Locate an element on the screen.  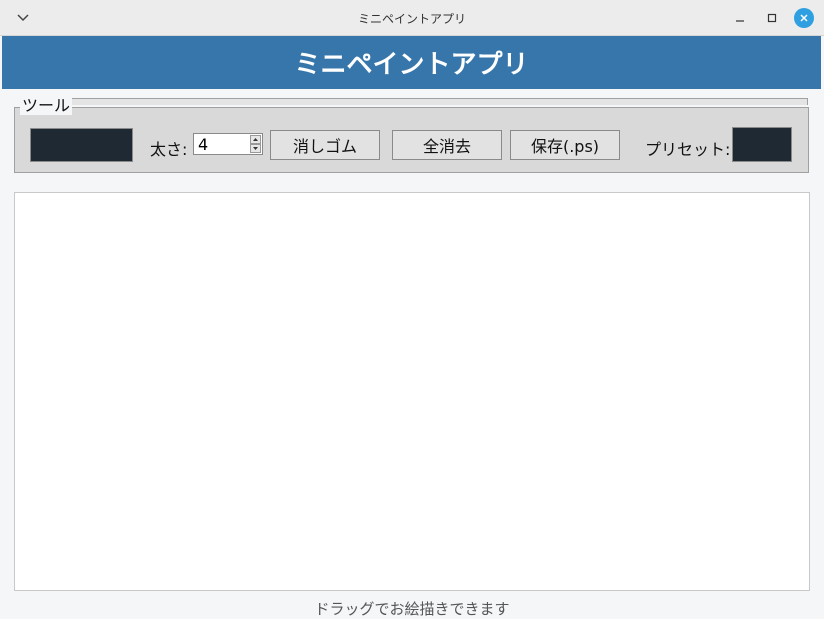
current-color-swatch is located at coordinates (81, 145).